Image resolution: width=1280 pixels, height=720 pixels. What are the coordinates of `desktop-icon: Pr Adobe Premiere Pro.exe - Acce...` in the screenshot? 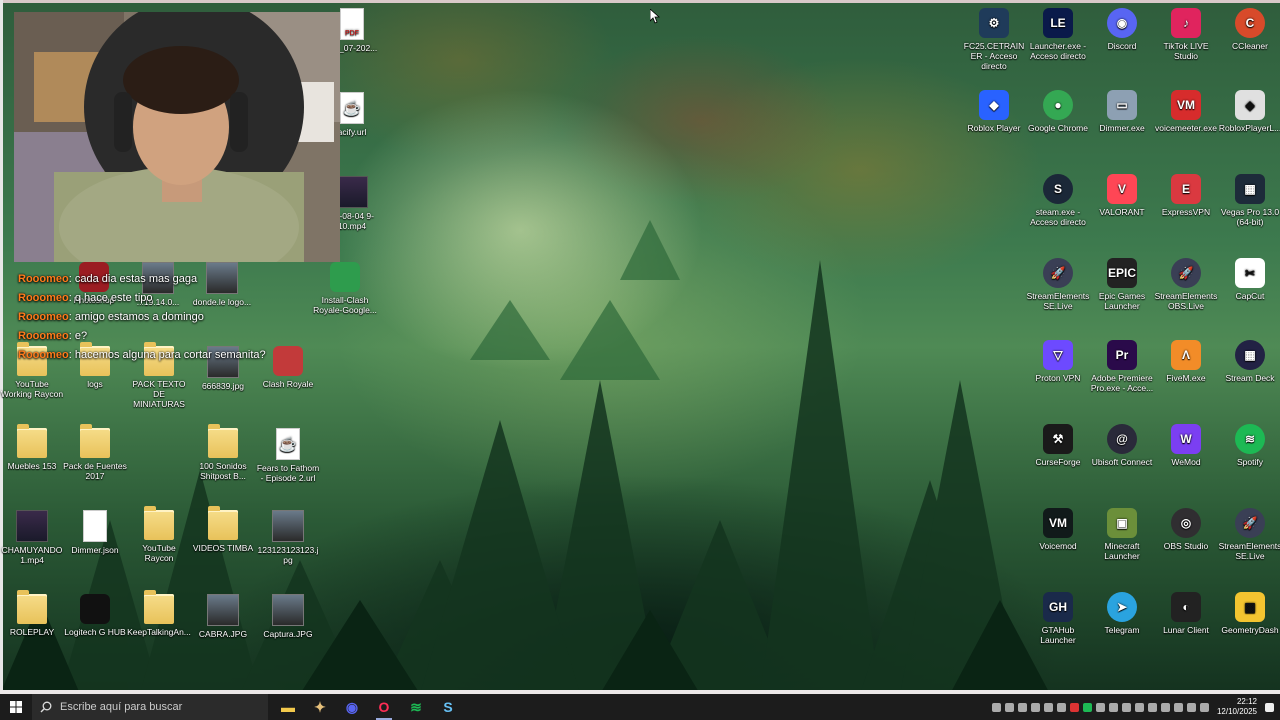 It's located at (1122, 366).